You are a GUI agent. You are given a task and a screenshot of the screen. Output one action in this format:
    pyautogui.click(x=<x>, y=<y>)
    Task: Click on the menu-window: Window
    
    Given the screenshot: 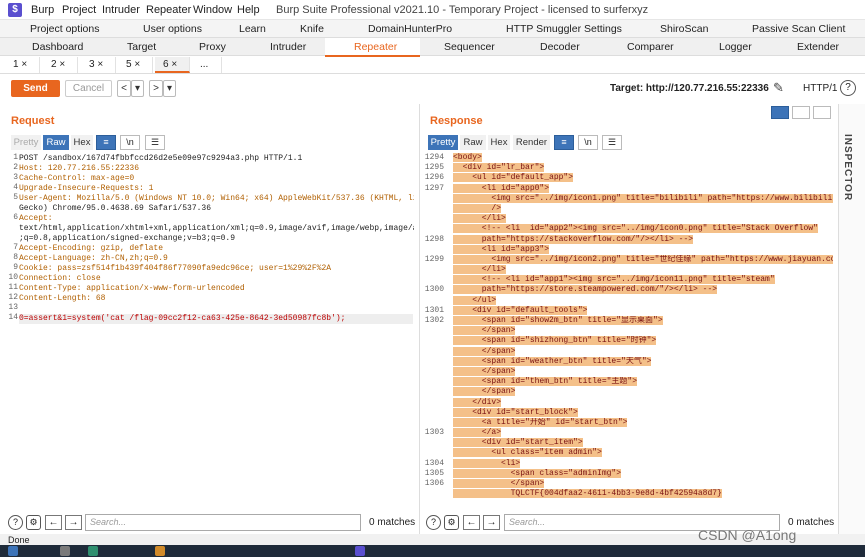 What is the action you would take?
    pyautogui.click(x=212, y=10)
    